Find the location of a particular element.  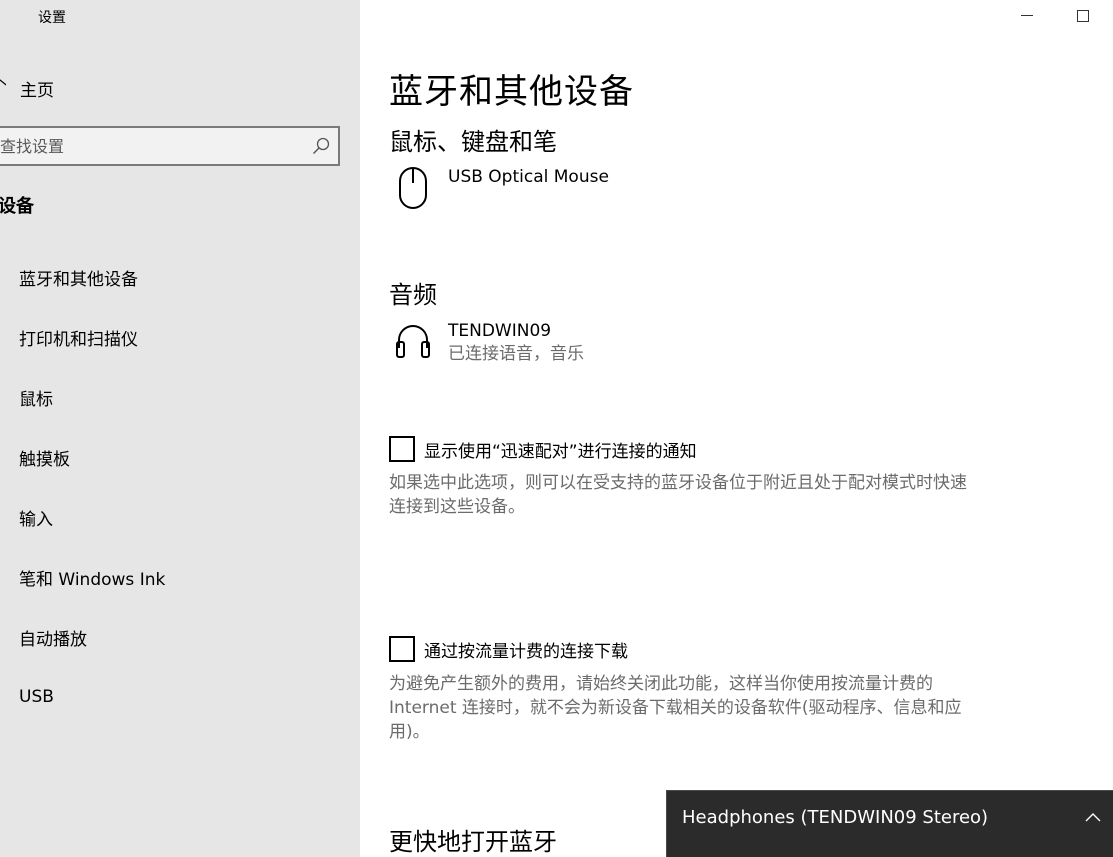

sidebar-item-autoplay: 自动播放 is located at coordinates (170, 637).